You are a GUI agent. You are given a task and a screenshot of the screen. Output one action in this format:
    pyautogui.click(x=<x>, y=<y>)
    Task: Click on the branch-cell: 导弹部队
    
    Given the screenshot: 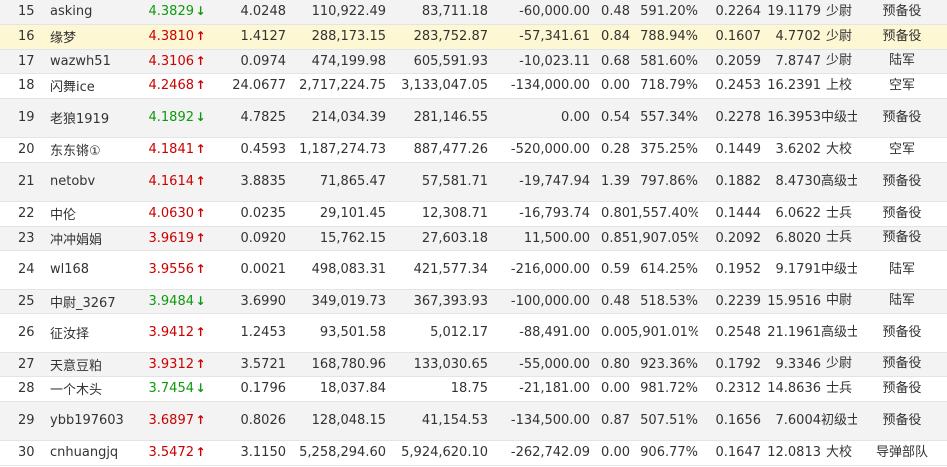 What is the action you would take?
    pyautogui.click(x=902, y=453)
    